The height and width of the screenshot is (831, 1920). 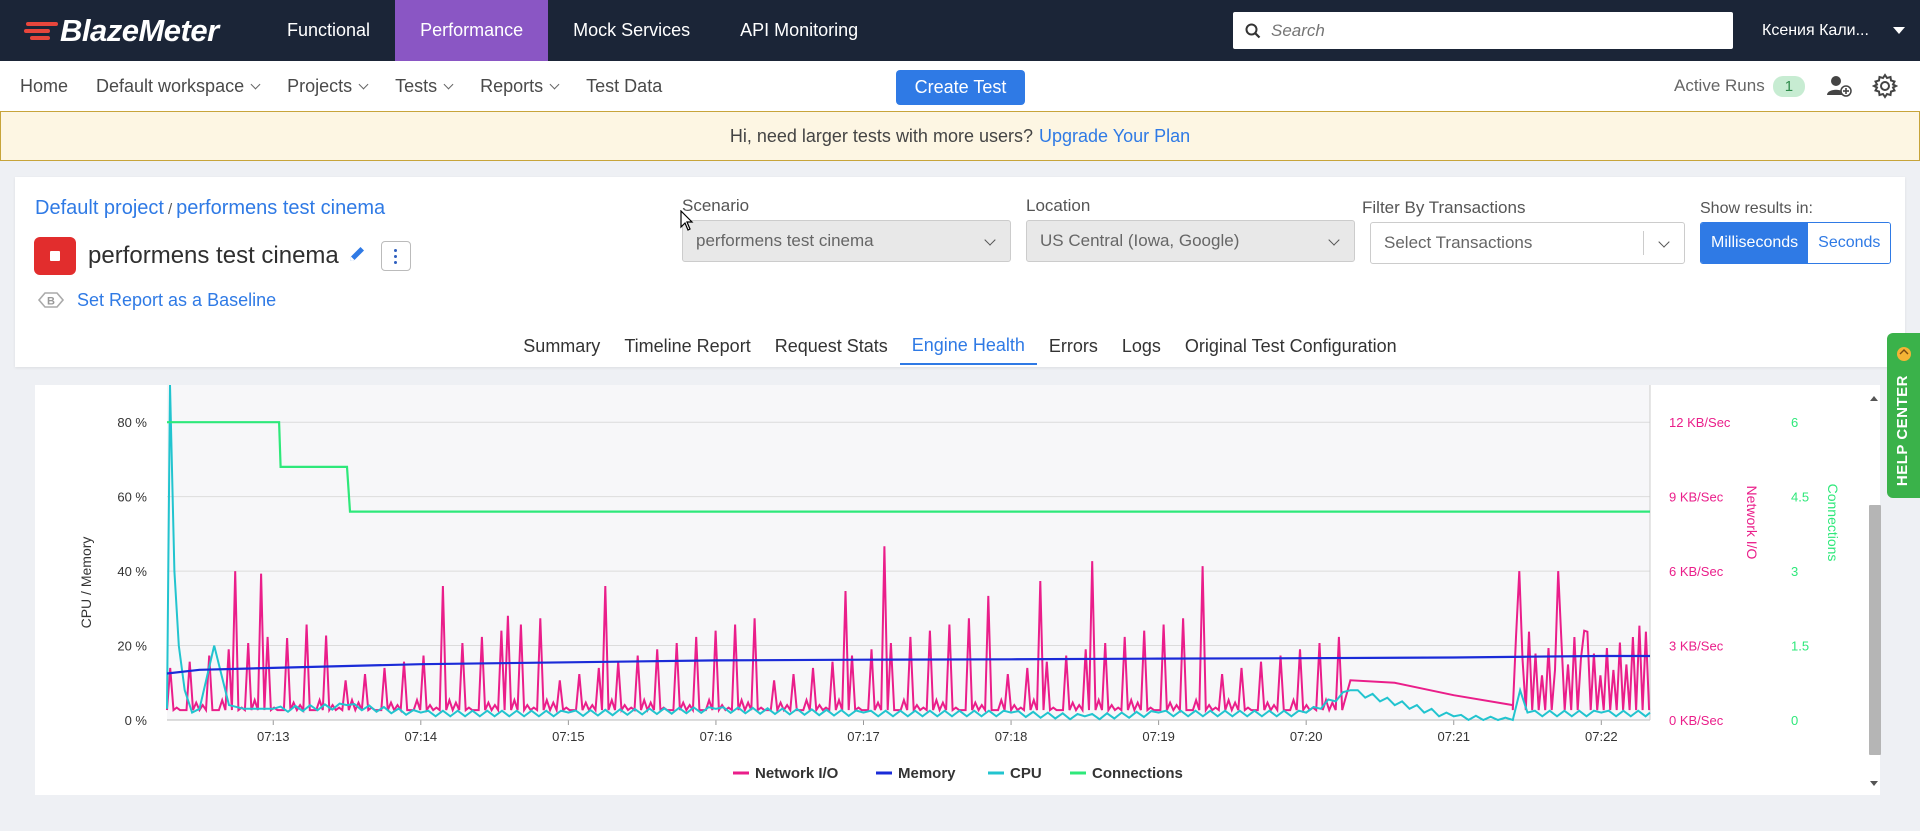 What do you see at coordinates (327, 86) in the screenshot?
I see `subnav-projects: Projects` at bounding box center [327, 86].